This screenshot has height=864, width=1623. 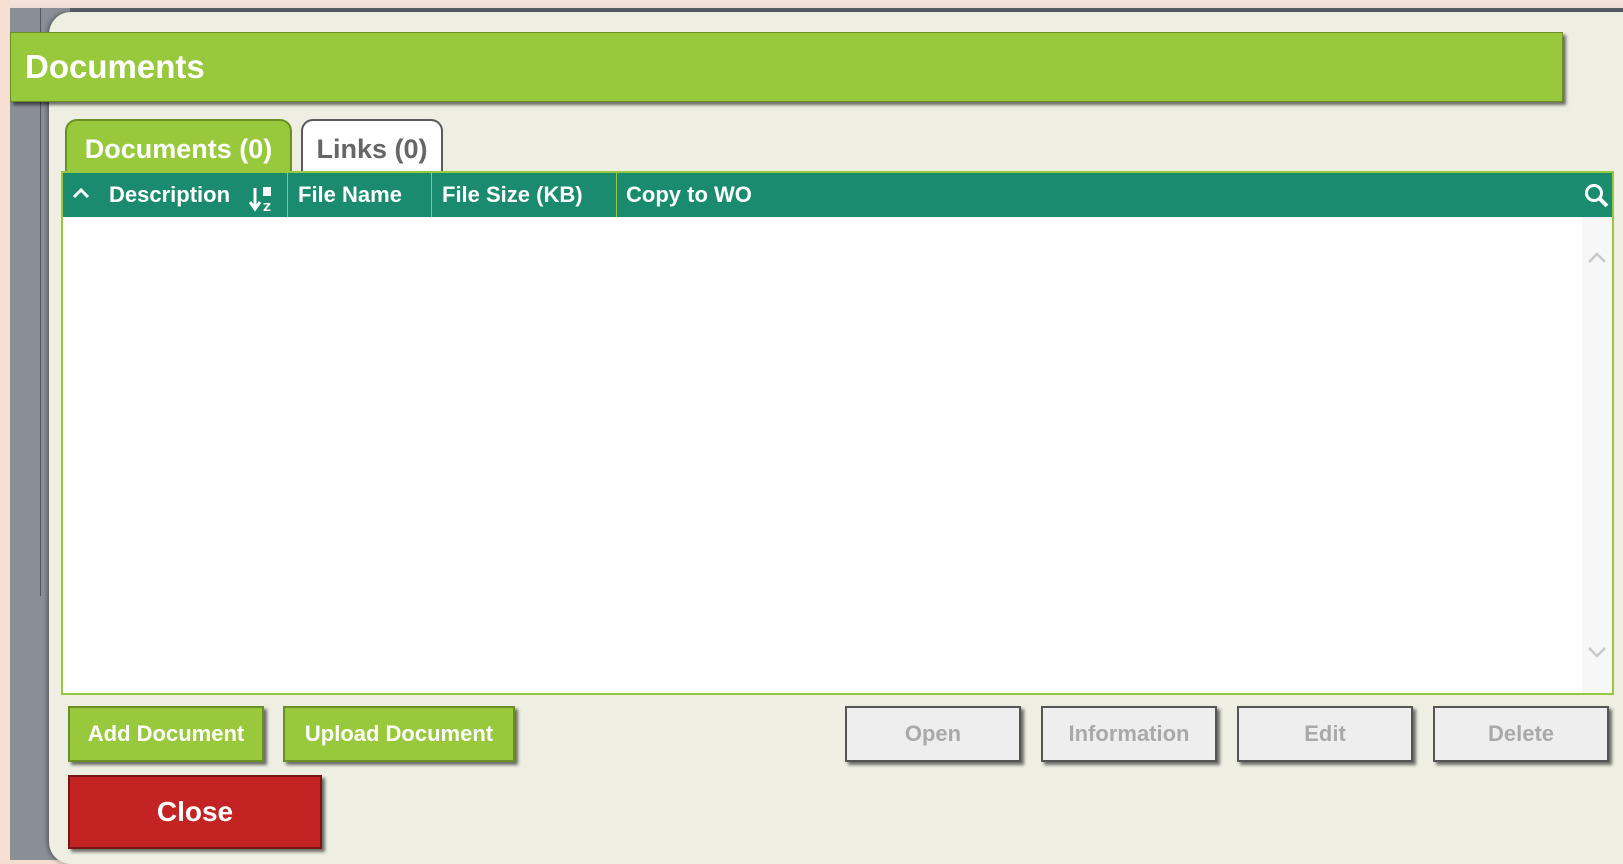 What do you see at coordinates (170, 194) in the screenshot?
I see `column-label-description: Description` at bounding box center [170, 194].